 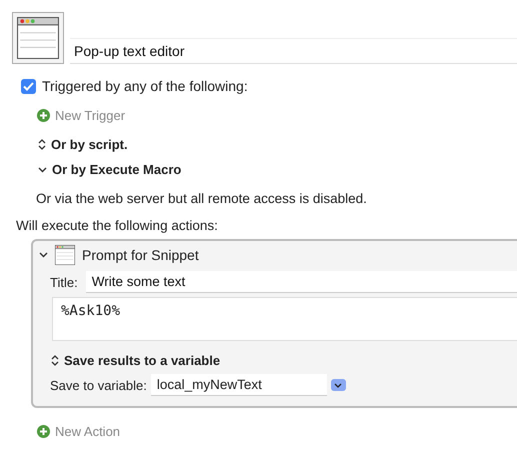 I want to click on dropdown-button, so click(x=338, y=385).